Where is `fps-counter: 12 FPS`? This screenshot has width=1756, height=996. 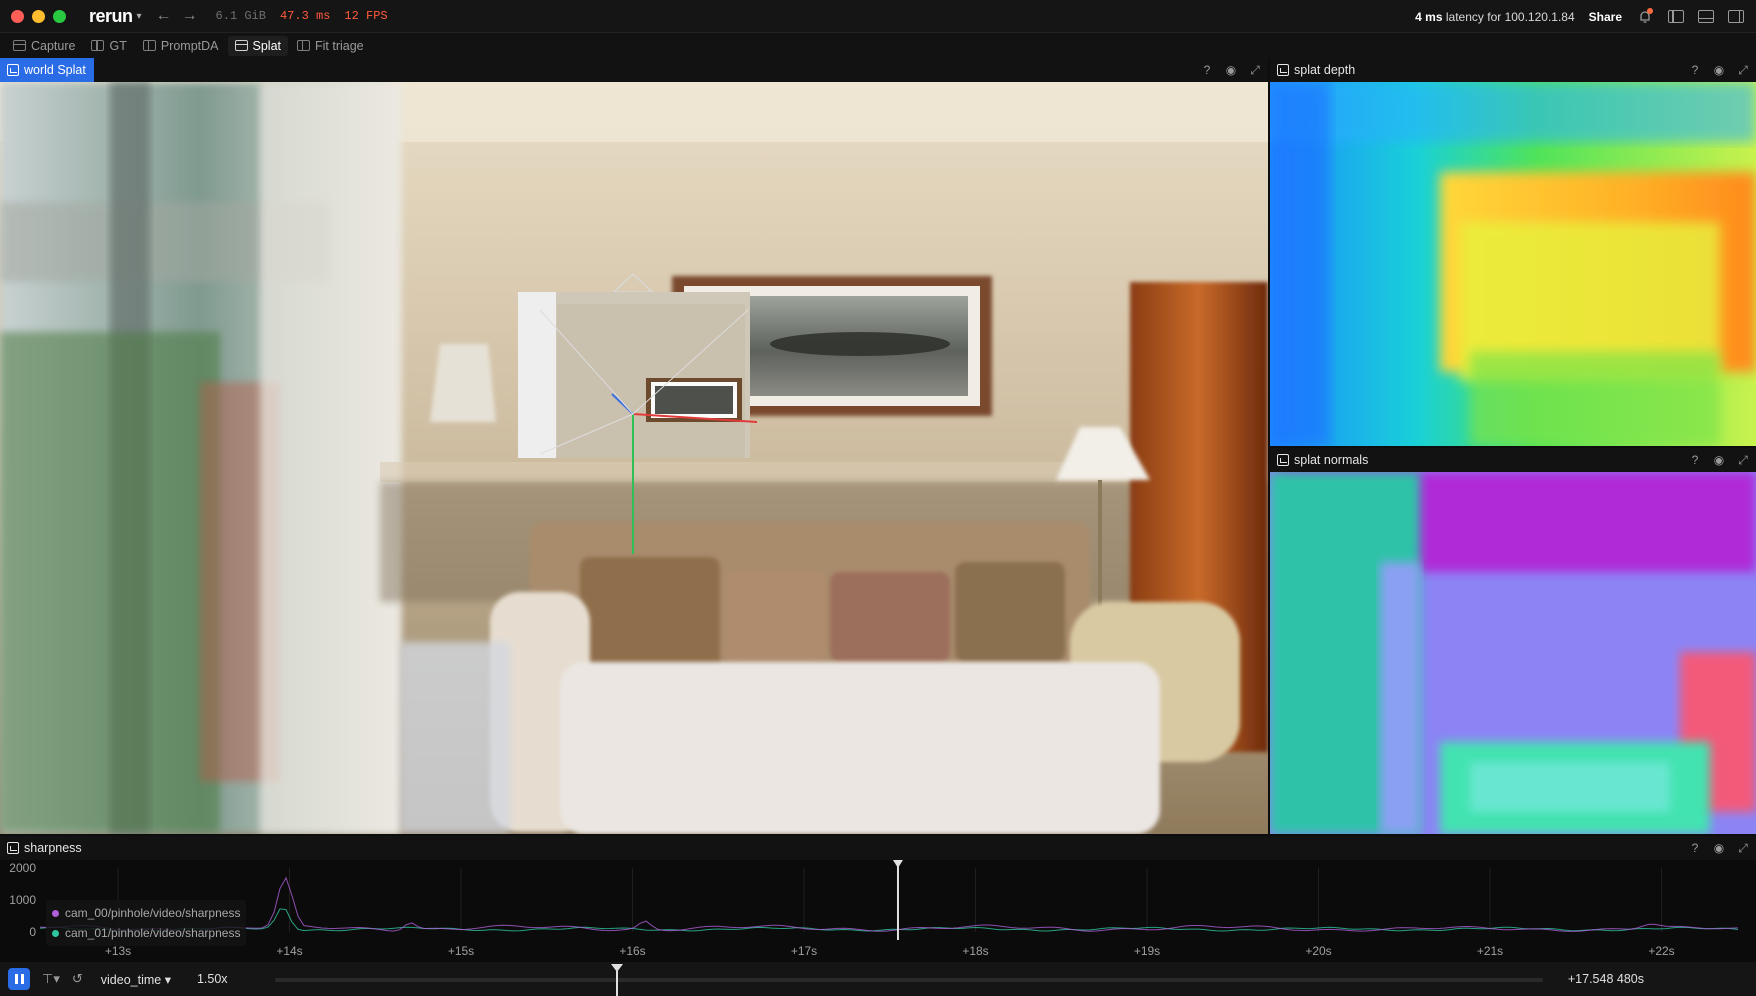 fps-counter: 12 FPS is located at coordinates (366, 16).